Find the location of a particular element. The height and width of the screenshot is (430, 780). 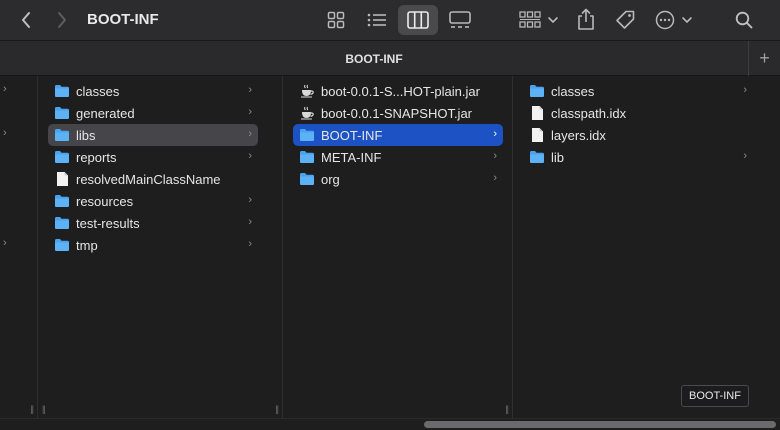

group-grid-icon is located at coordinates (530, 19).